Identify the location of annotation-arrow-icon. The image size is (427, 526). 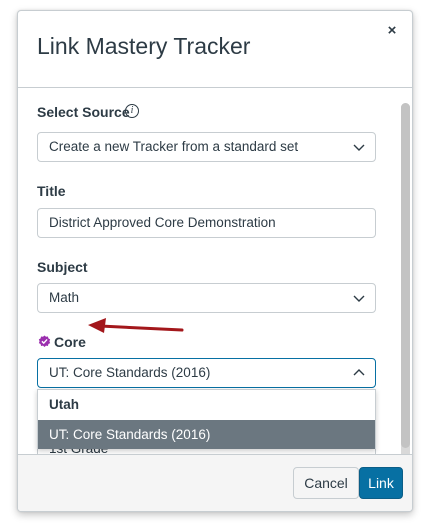
(136, 325).